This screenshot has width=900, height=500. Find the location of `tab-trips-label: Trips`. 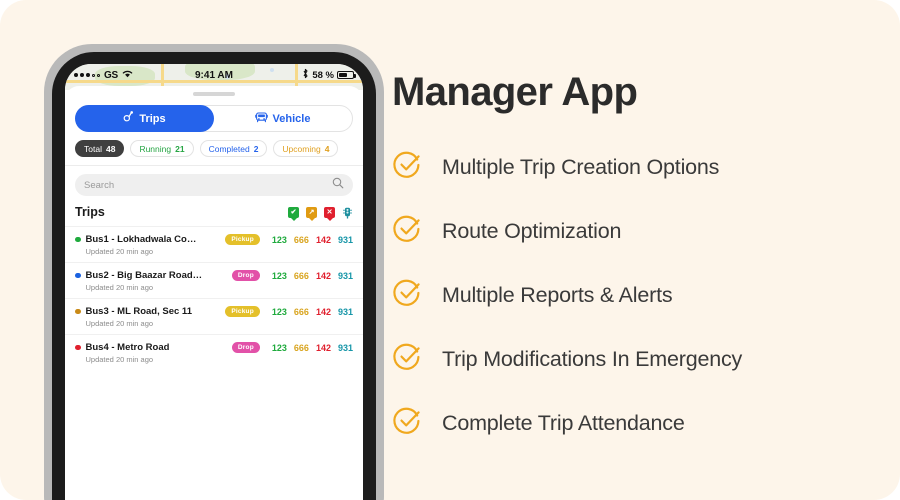

tab-trips-label: Trips is located at coordinates (152, 118).